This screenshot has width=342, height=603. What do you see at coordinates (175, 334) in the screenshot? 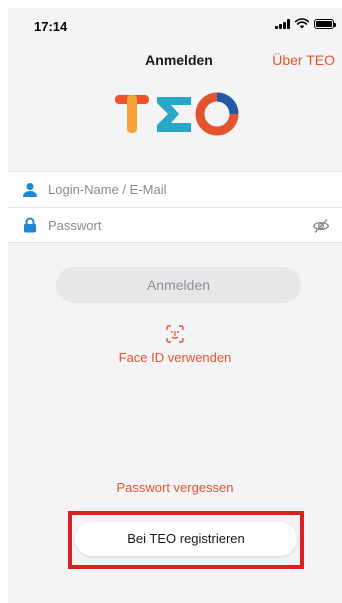
I see `face-id-icon` at bounding box center [175, 334].